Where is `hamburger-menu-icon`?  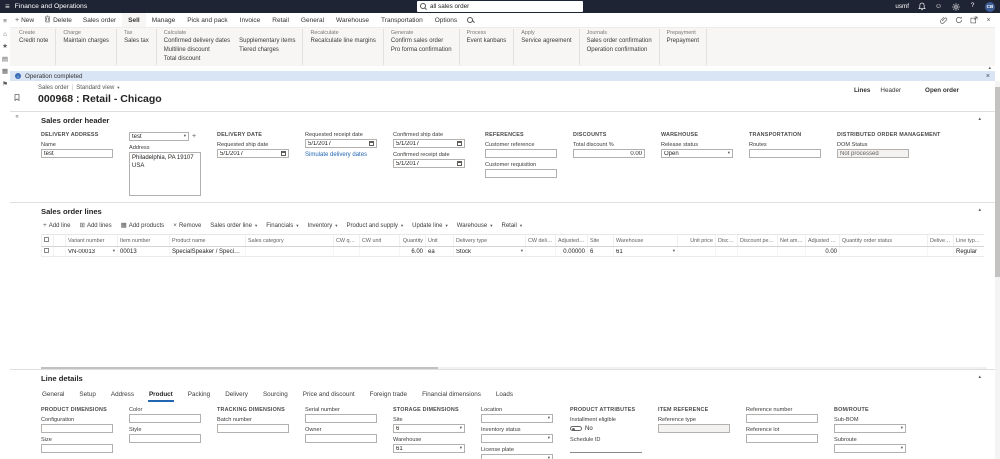
hamburger-menu-icon is located at coordinates (7, 7).